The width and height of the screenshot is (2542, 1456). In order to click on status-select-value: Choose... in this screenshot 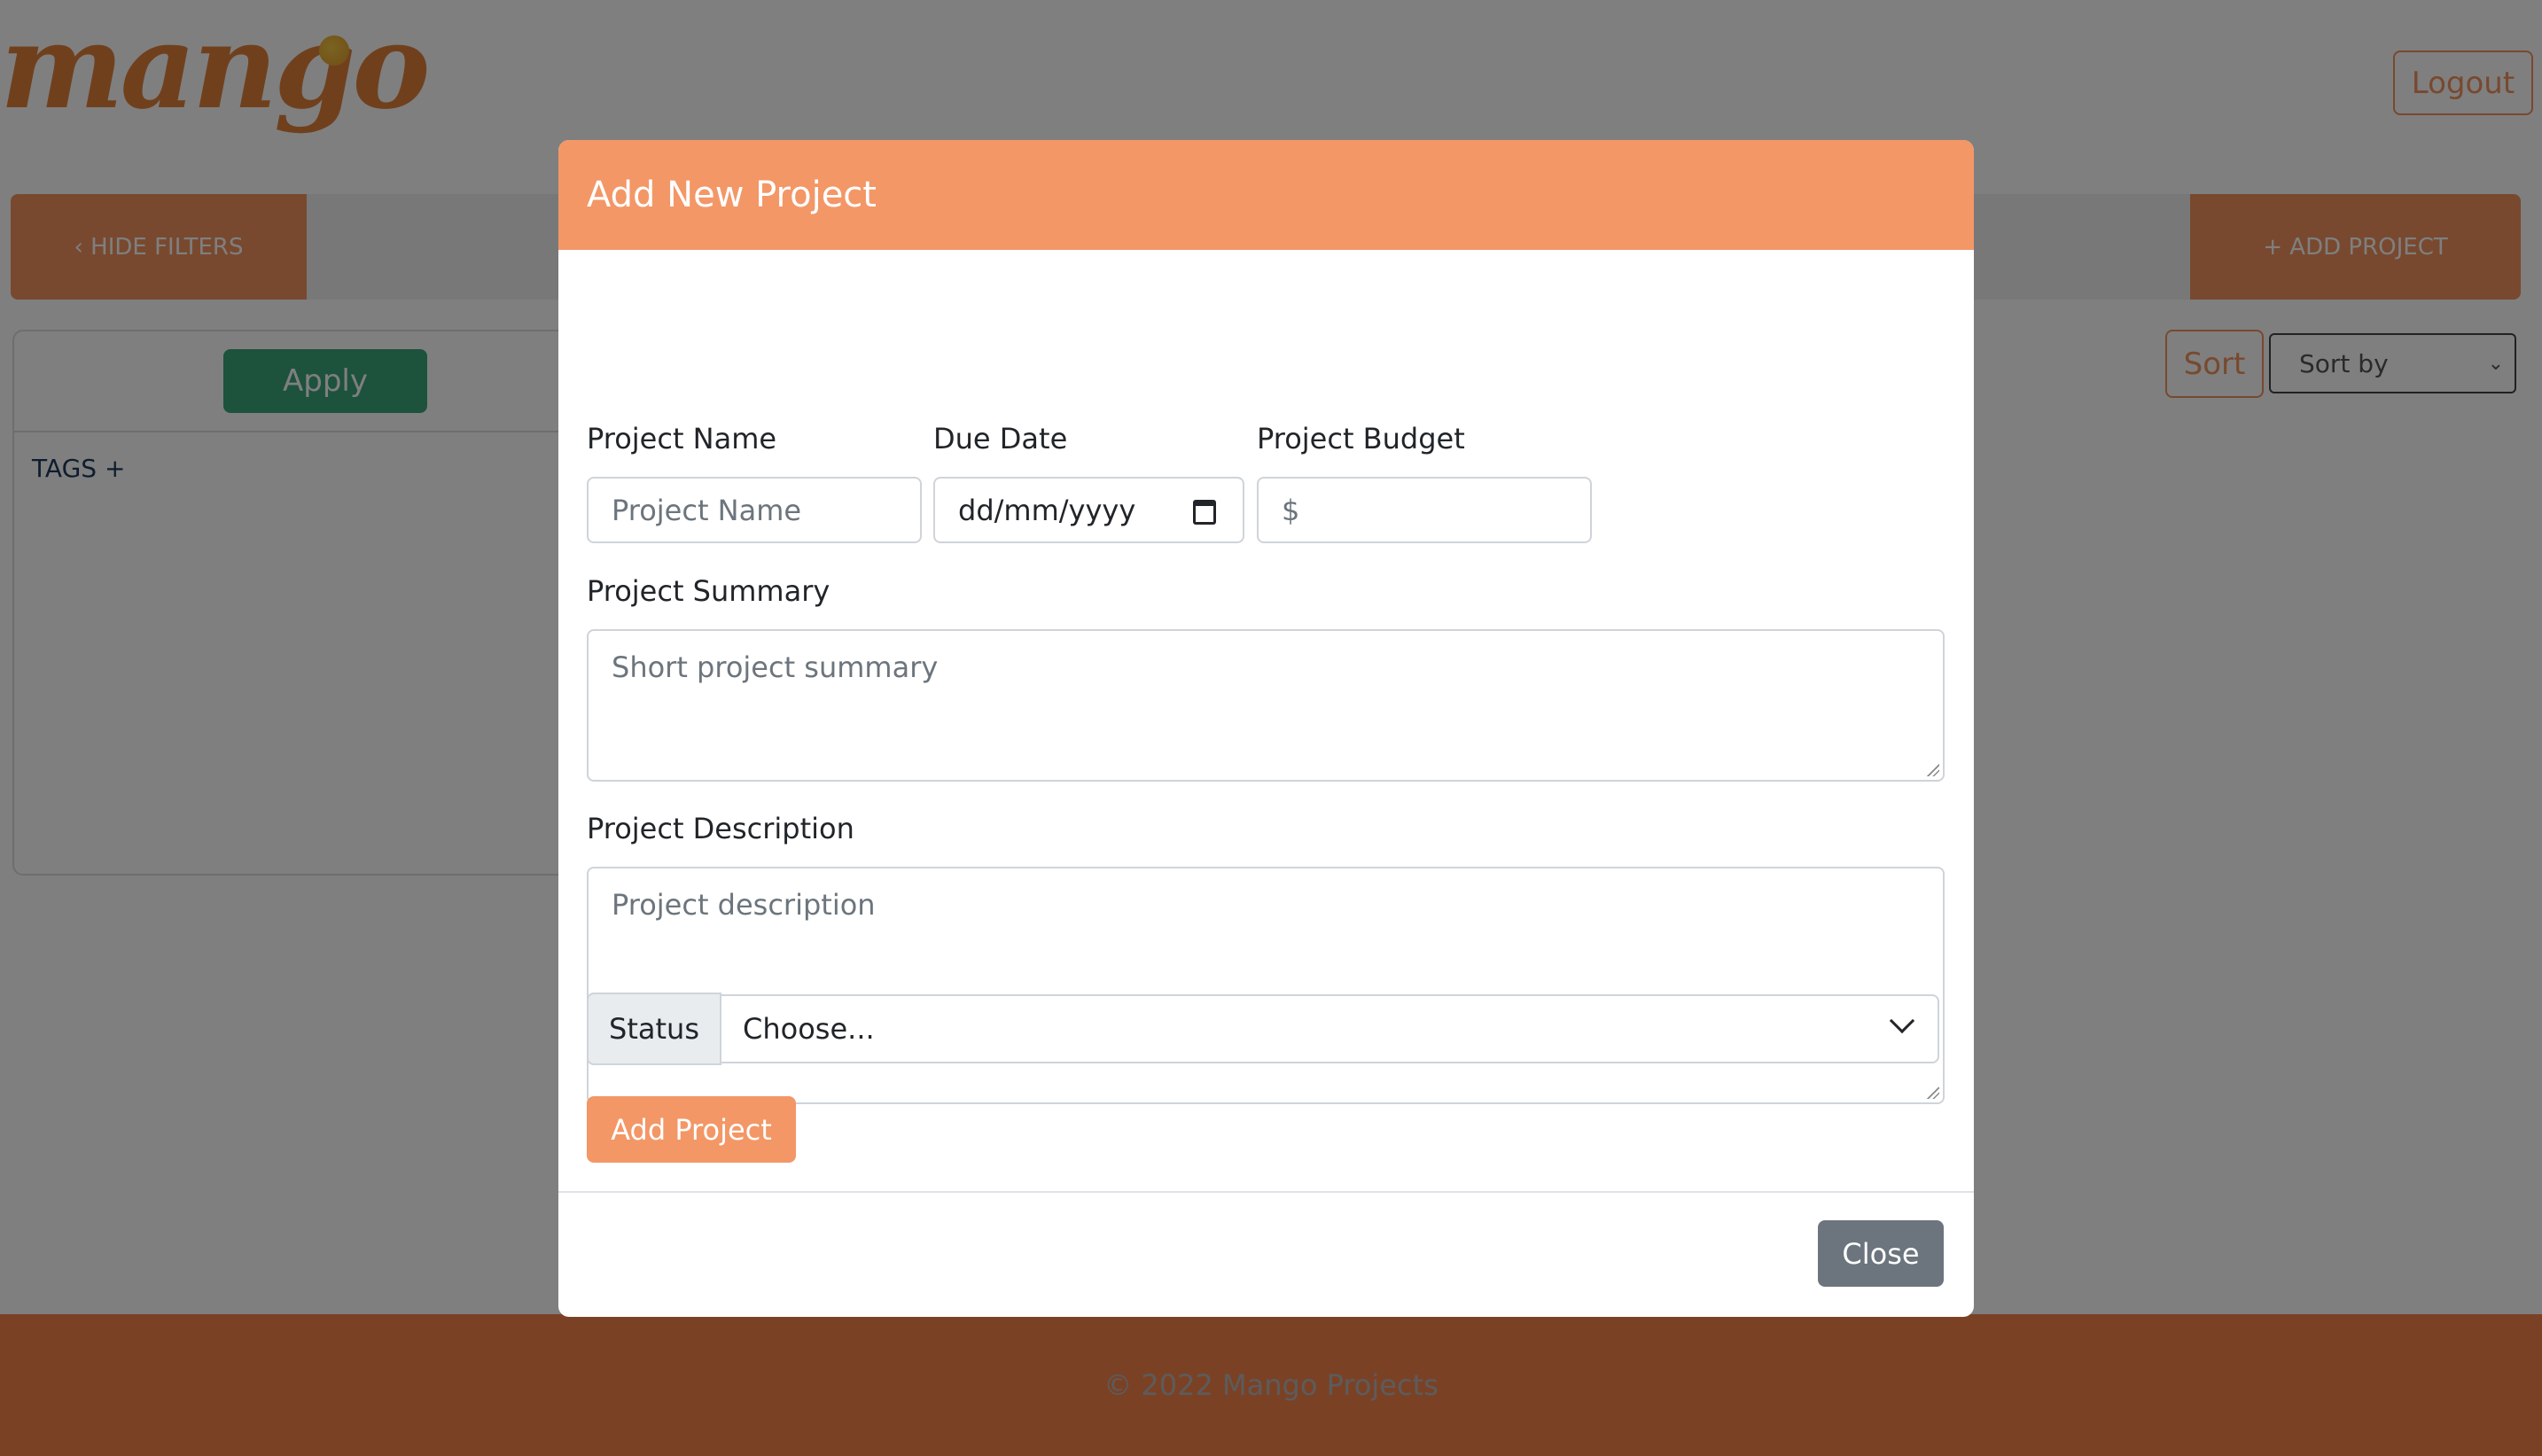, I will do `click(809, 1029)`.